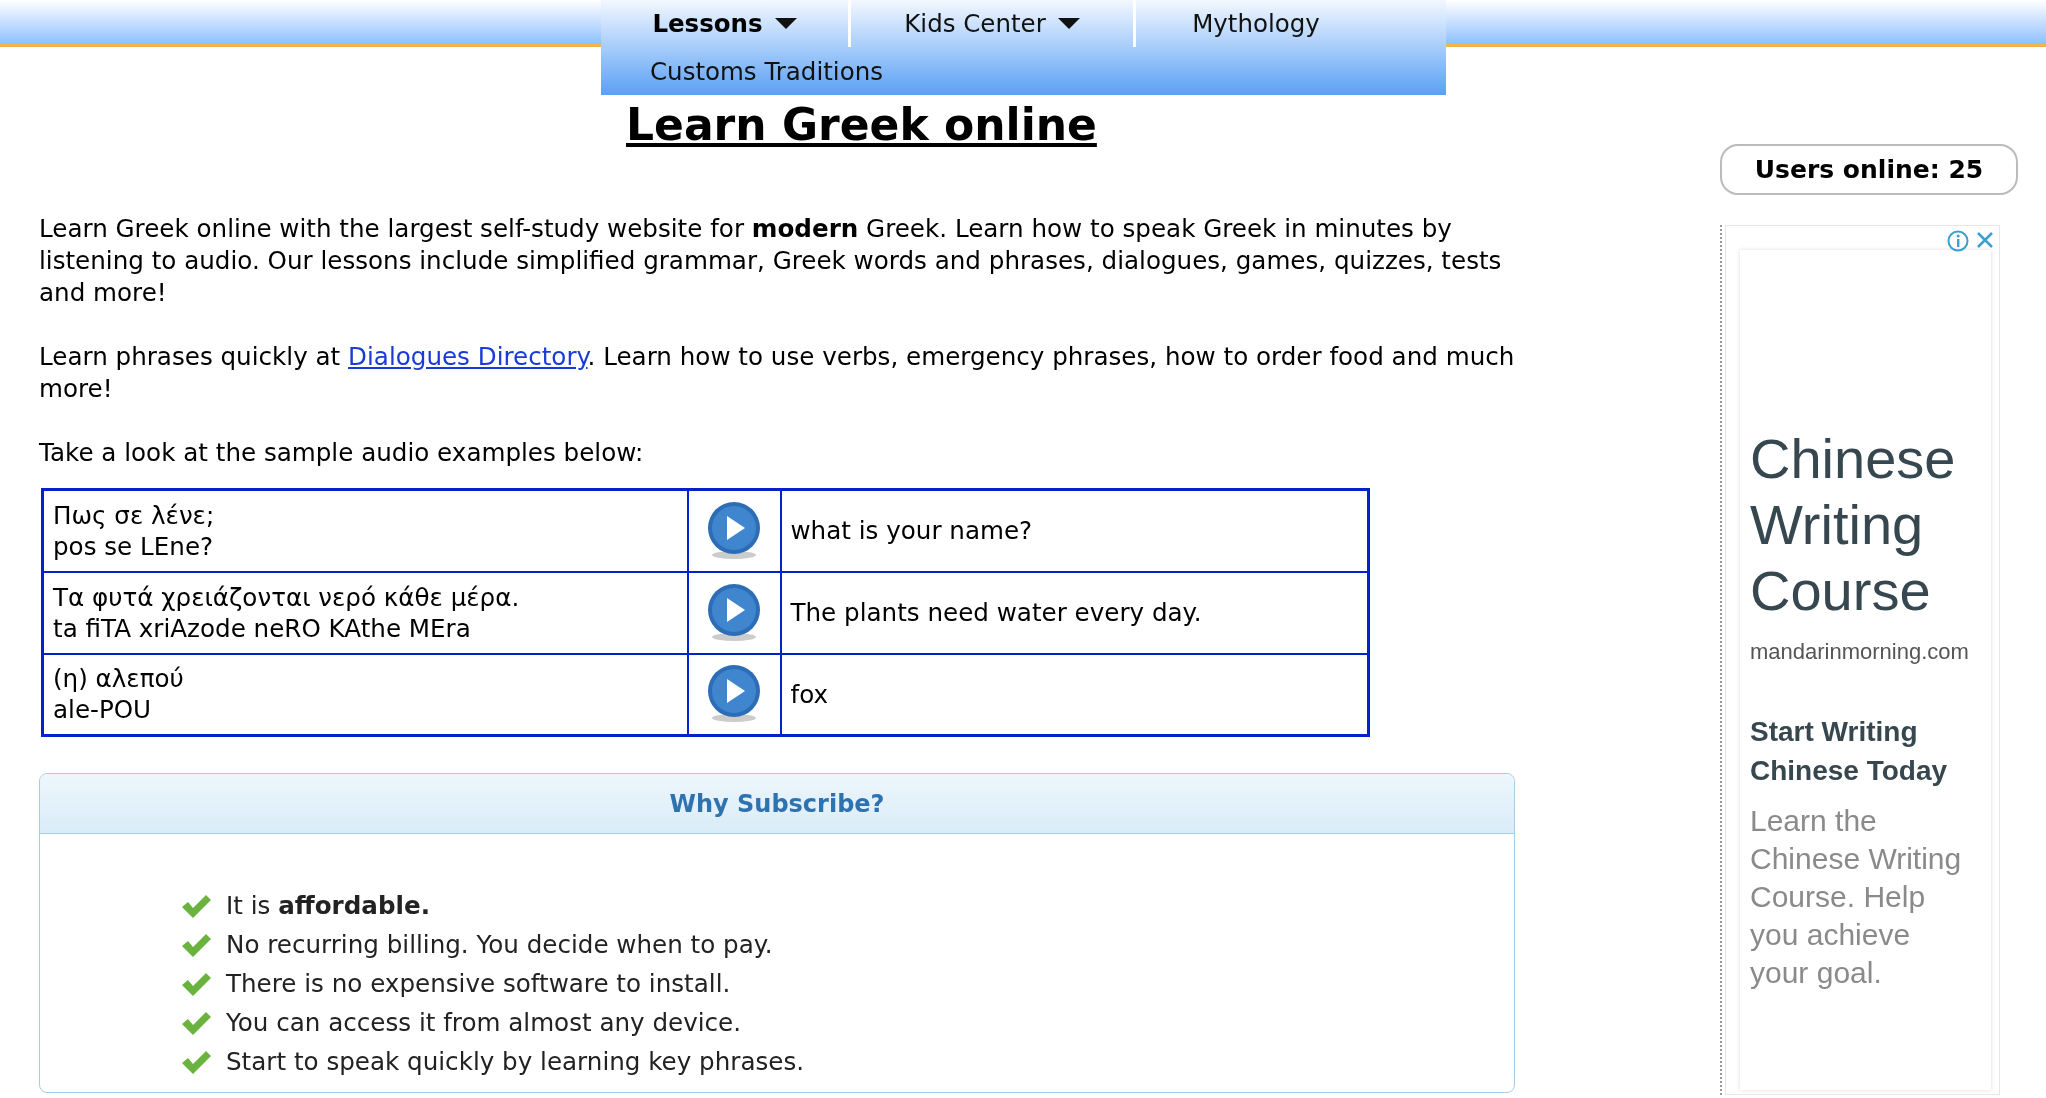 The height and width of the screenshot is (1098, 2046). I want to click on paragraph: Take a look at the sample audio examples below:, so click(342, 453).